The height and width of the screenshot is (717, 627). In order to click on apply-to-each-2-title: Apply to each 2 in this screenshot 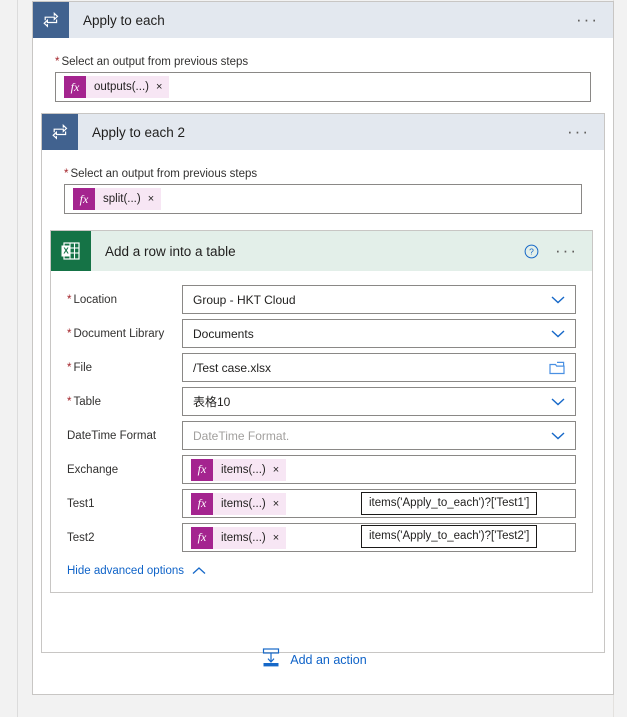, I will do `click(139, 132)`.